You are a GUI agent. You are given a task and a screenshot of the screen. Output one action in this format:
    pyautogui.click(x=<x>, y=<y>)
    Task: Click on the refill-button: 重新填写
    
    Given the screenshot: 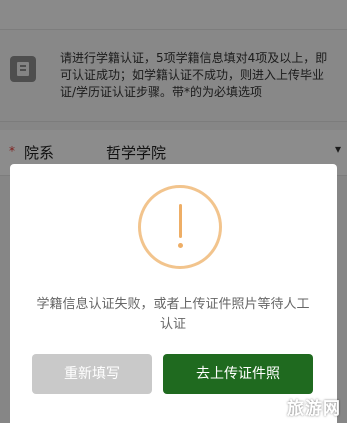 What is the action you would take?
    pyautogui.click(x=92, y=374)
    